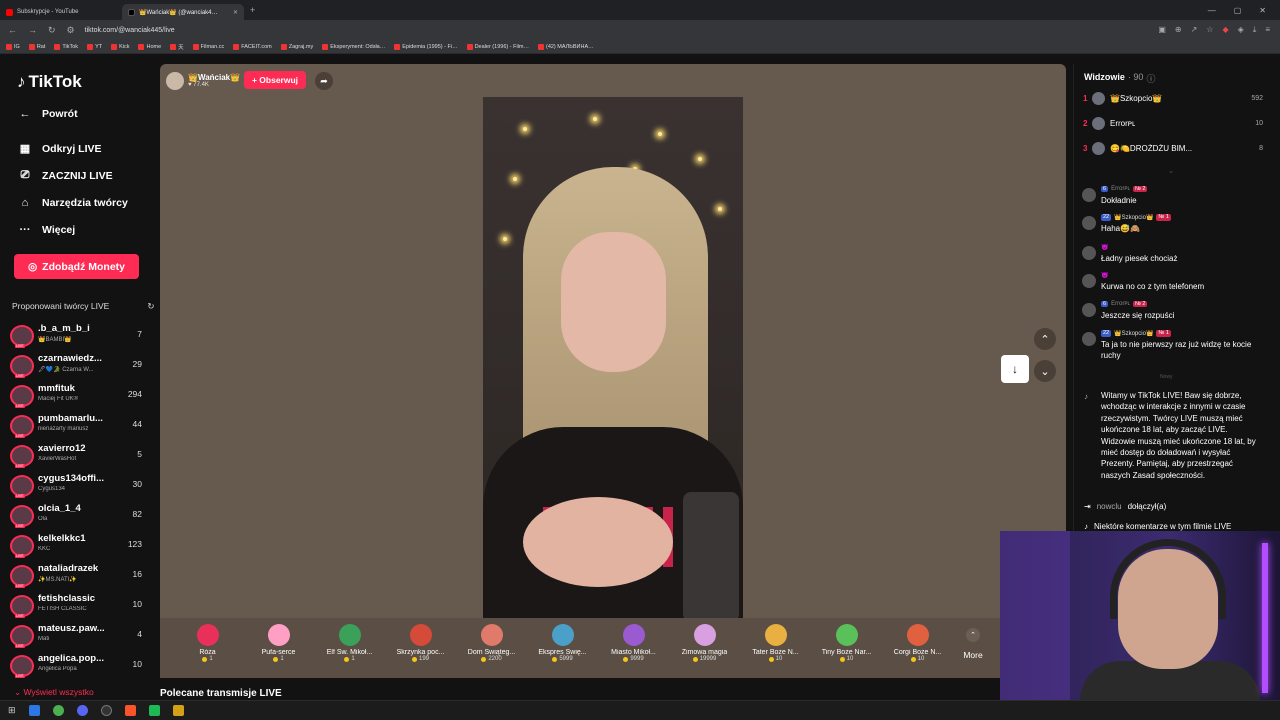 The width and height of the screenshot is (1280, 720). I want to click on maximize-button: ▢, so click(1238, 10).